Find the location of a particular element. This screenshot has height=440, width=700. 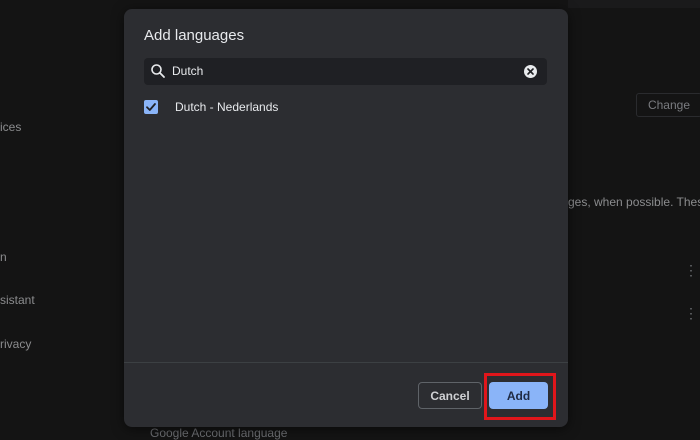

language-label: Dutch - Nederlands is located at coordinates (227, 107).